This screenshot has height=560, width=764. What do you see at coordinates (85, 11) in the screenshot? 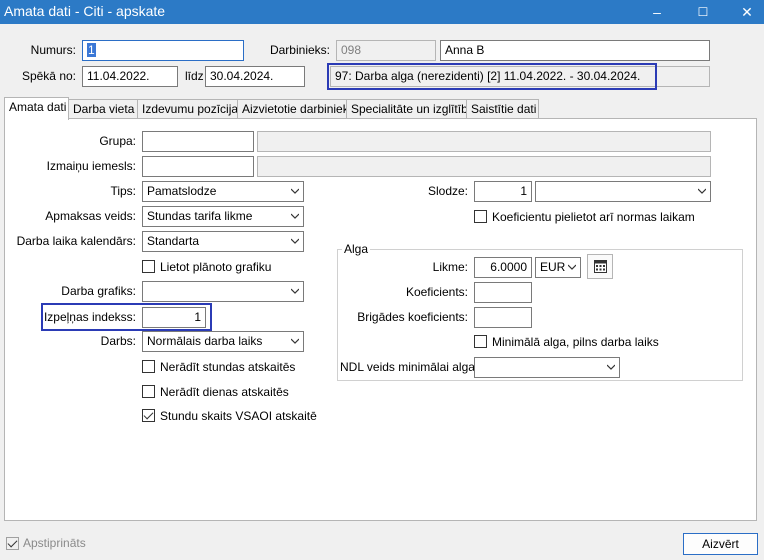
I see `window-title: Amata dati - Citi - apskate` at bounding box center [85, 11].